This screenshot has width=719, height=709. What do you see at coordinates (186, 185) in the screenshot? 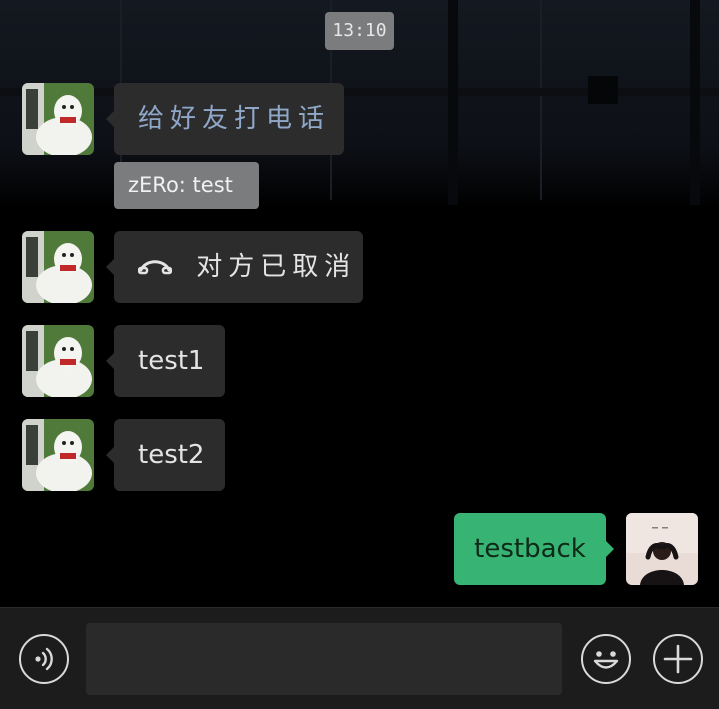
I see `sender-label: zERo: test` at bounding box center [186, 185].